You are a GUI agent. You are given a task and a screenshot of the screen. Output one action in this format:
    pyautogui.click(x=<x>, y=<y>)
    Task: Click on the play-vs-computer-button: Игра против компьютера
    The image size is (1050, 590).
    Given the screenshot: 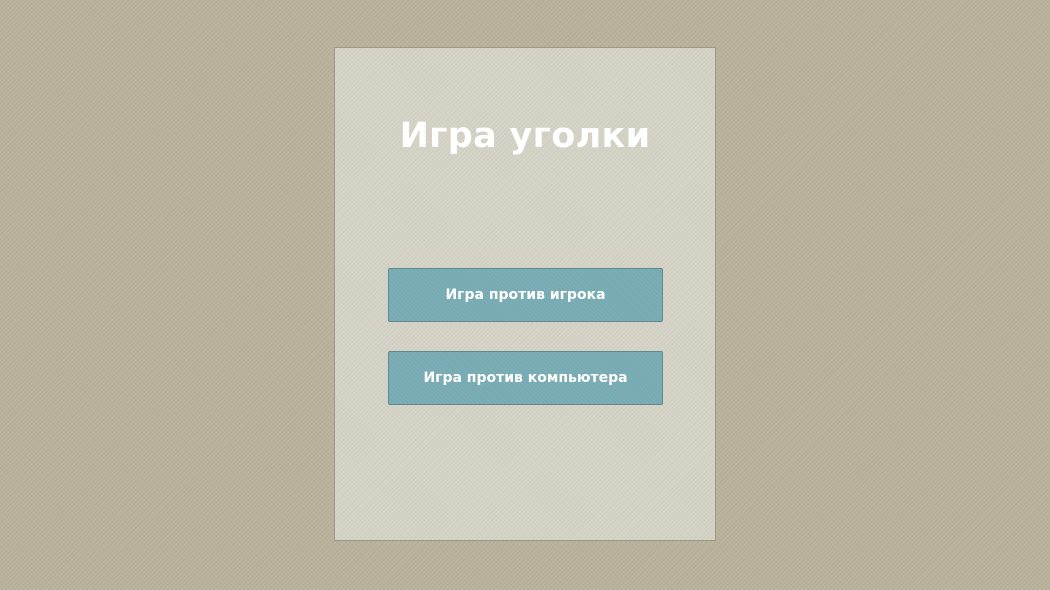 What is the action you would take?
    pyautogui.click(x=525, y=378)
    